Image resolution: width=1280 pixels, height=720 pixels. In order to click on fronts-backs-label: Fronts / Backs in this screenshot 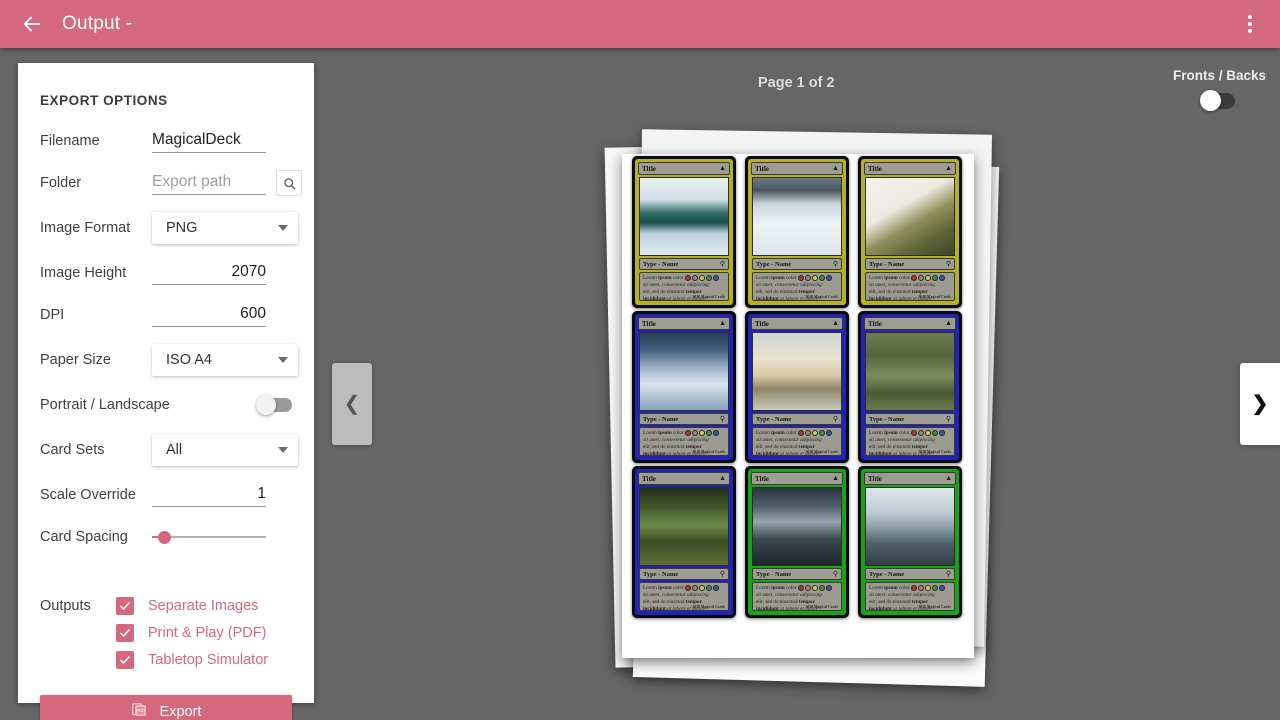, I will do `click(1219, 75)`.